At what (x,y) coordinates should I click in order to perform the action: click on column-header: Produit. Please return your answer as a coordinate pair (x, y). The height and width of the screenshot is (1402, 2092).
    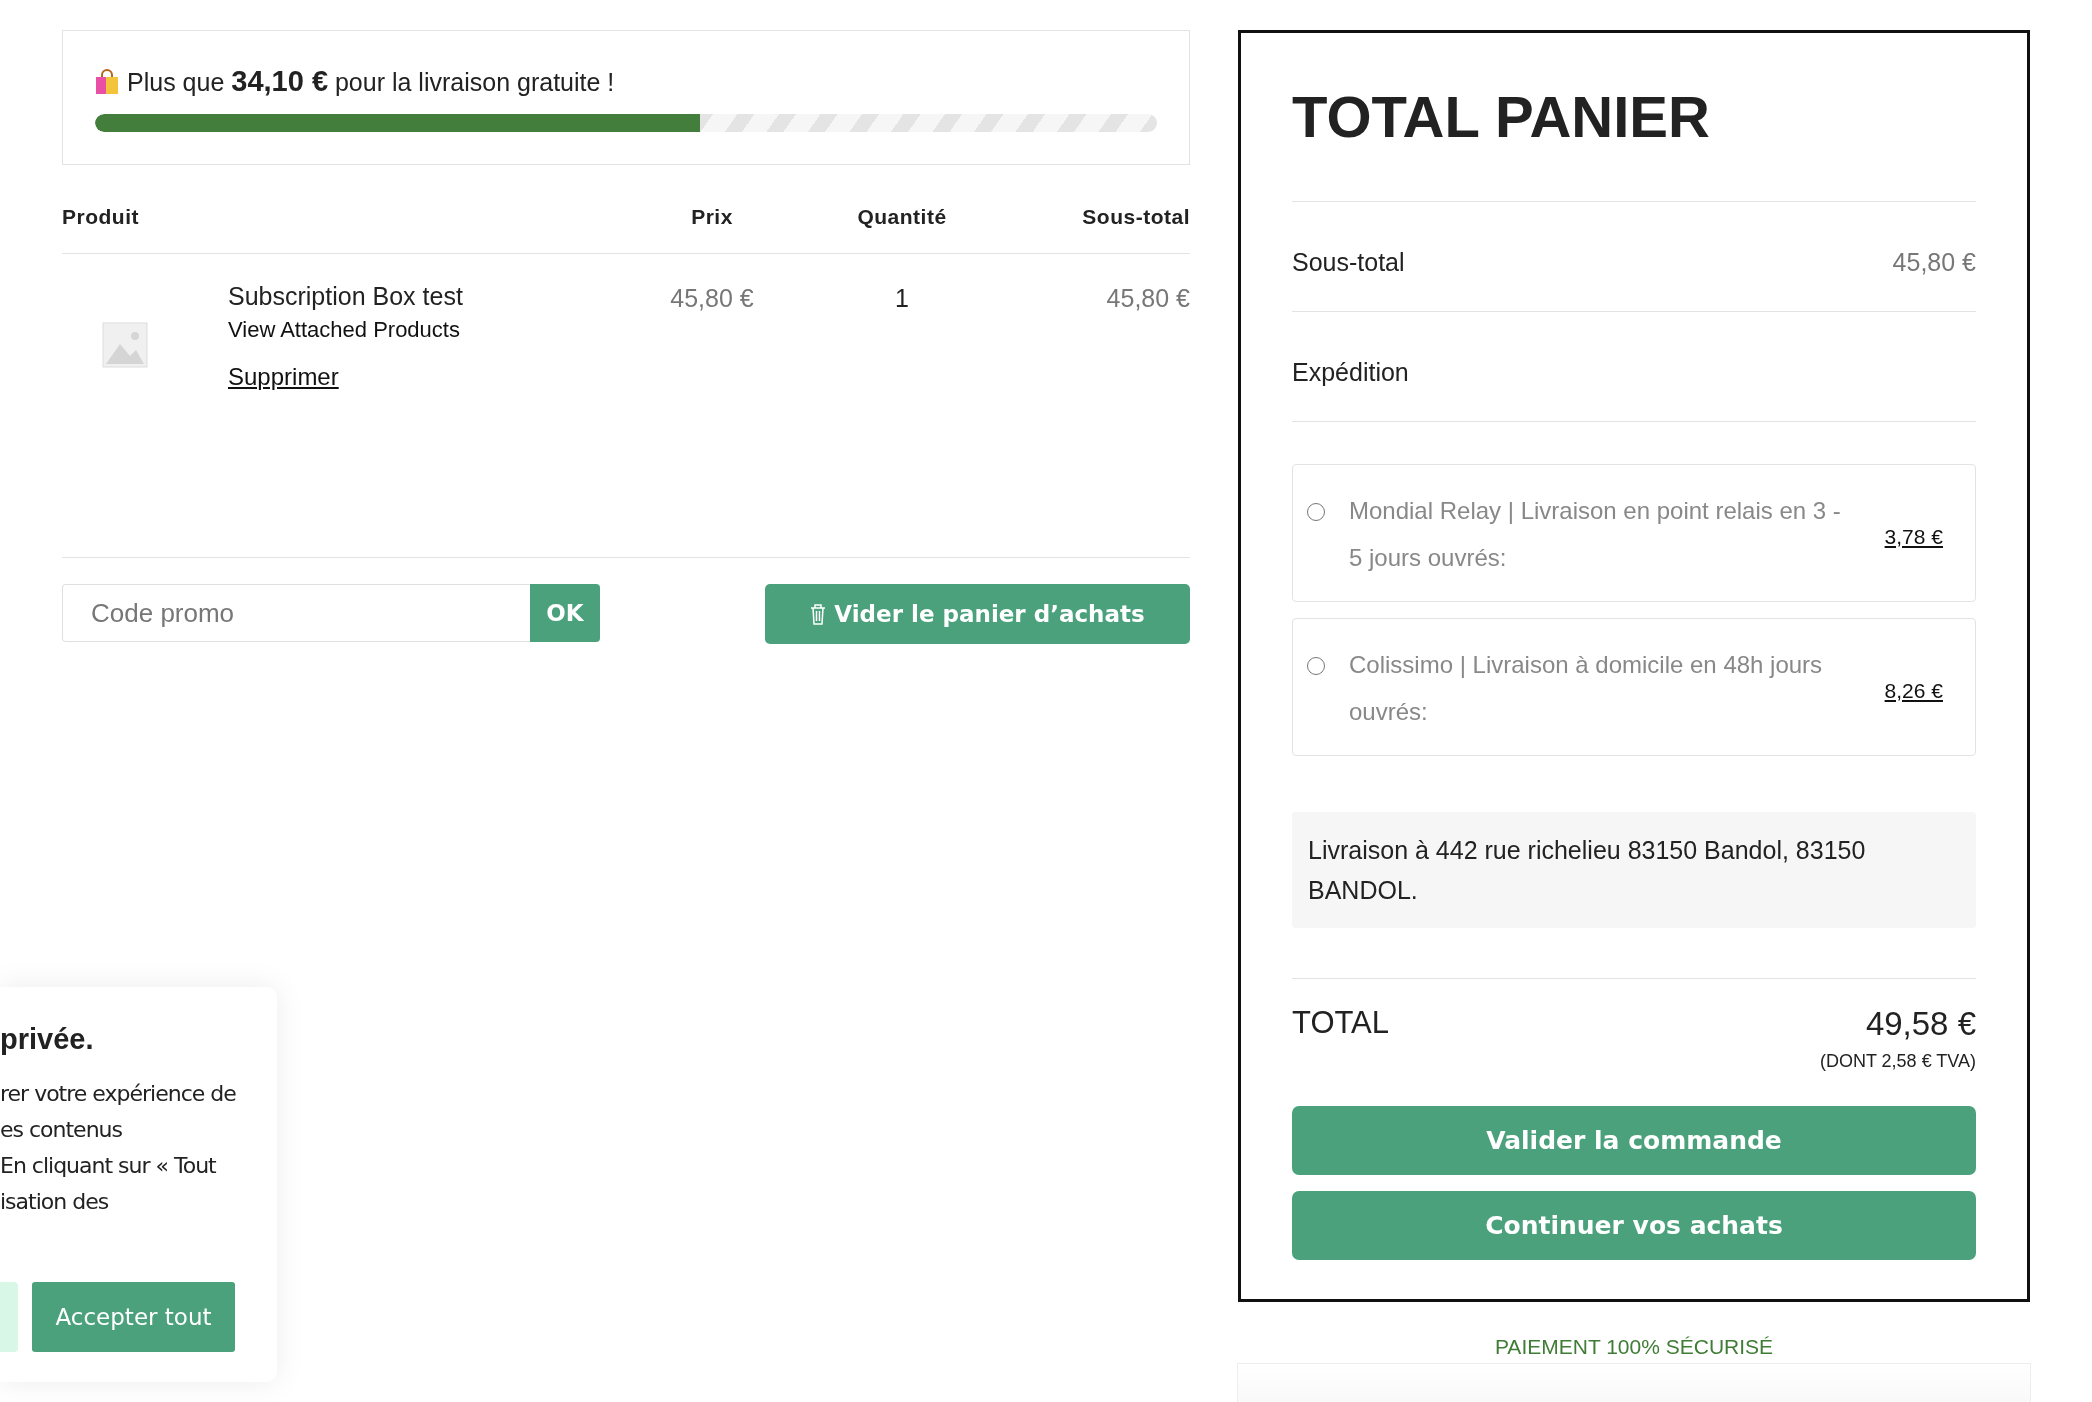
    Looking at the image, I should click on (342, 209).